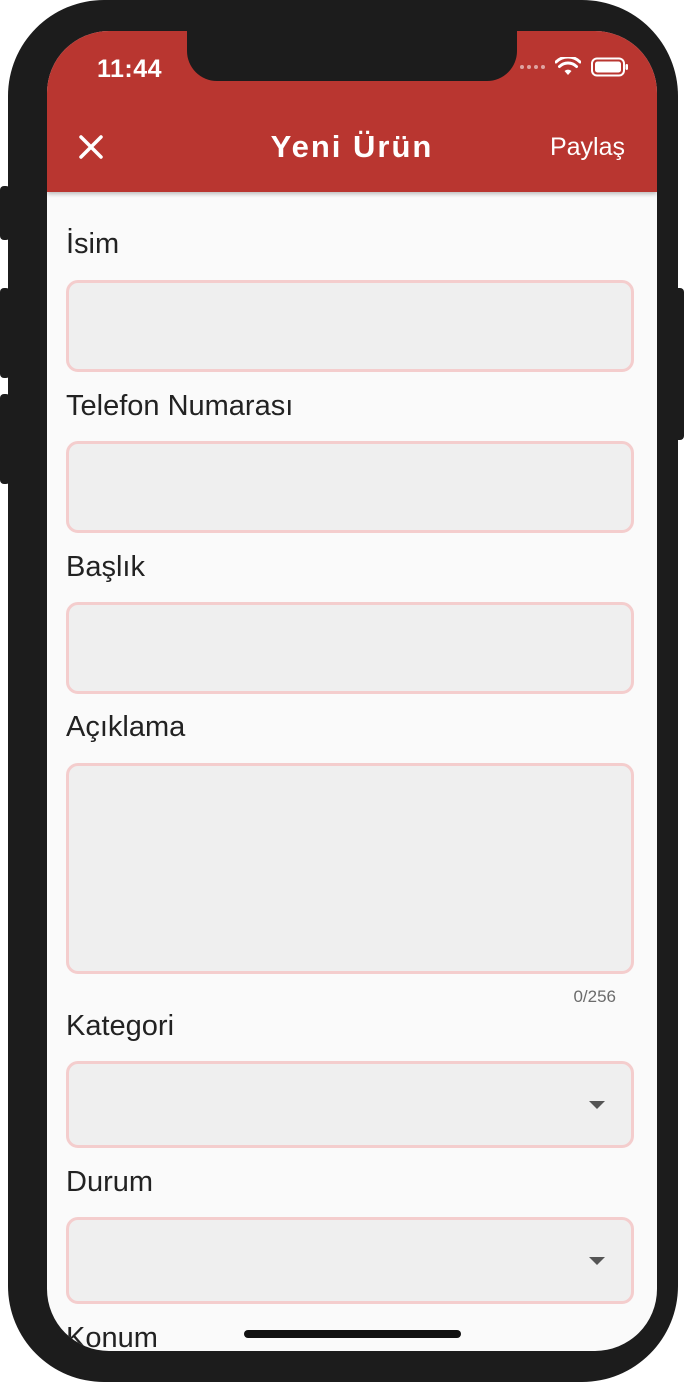 This screenshot has height=1382, width=685. What do you see at coordinates (350, 868) in the screenshot?
I see `description-field` at bounding box center [350, 868].